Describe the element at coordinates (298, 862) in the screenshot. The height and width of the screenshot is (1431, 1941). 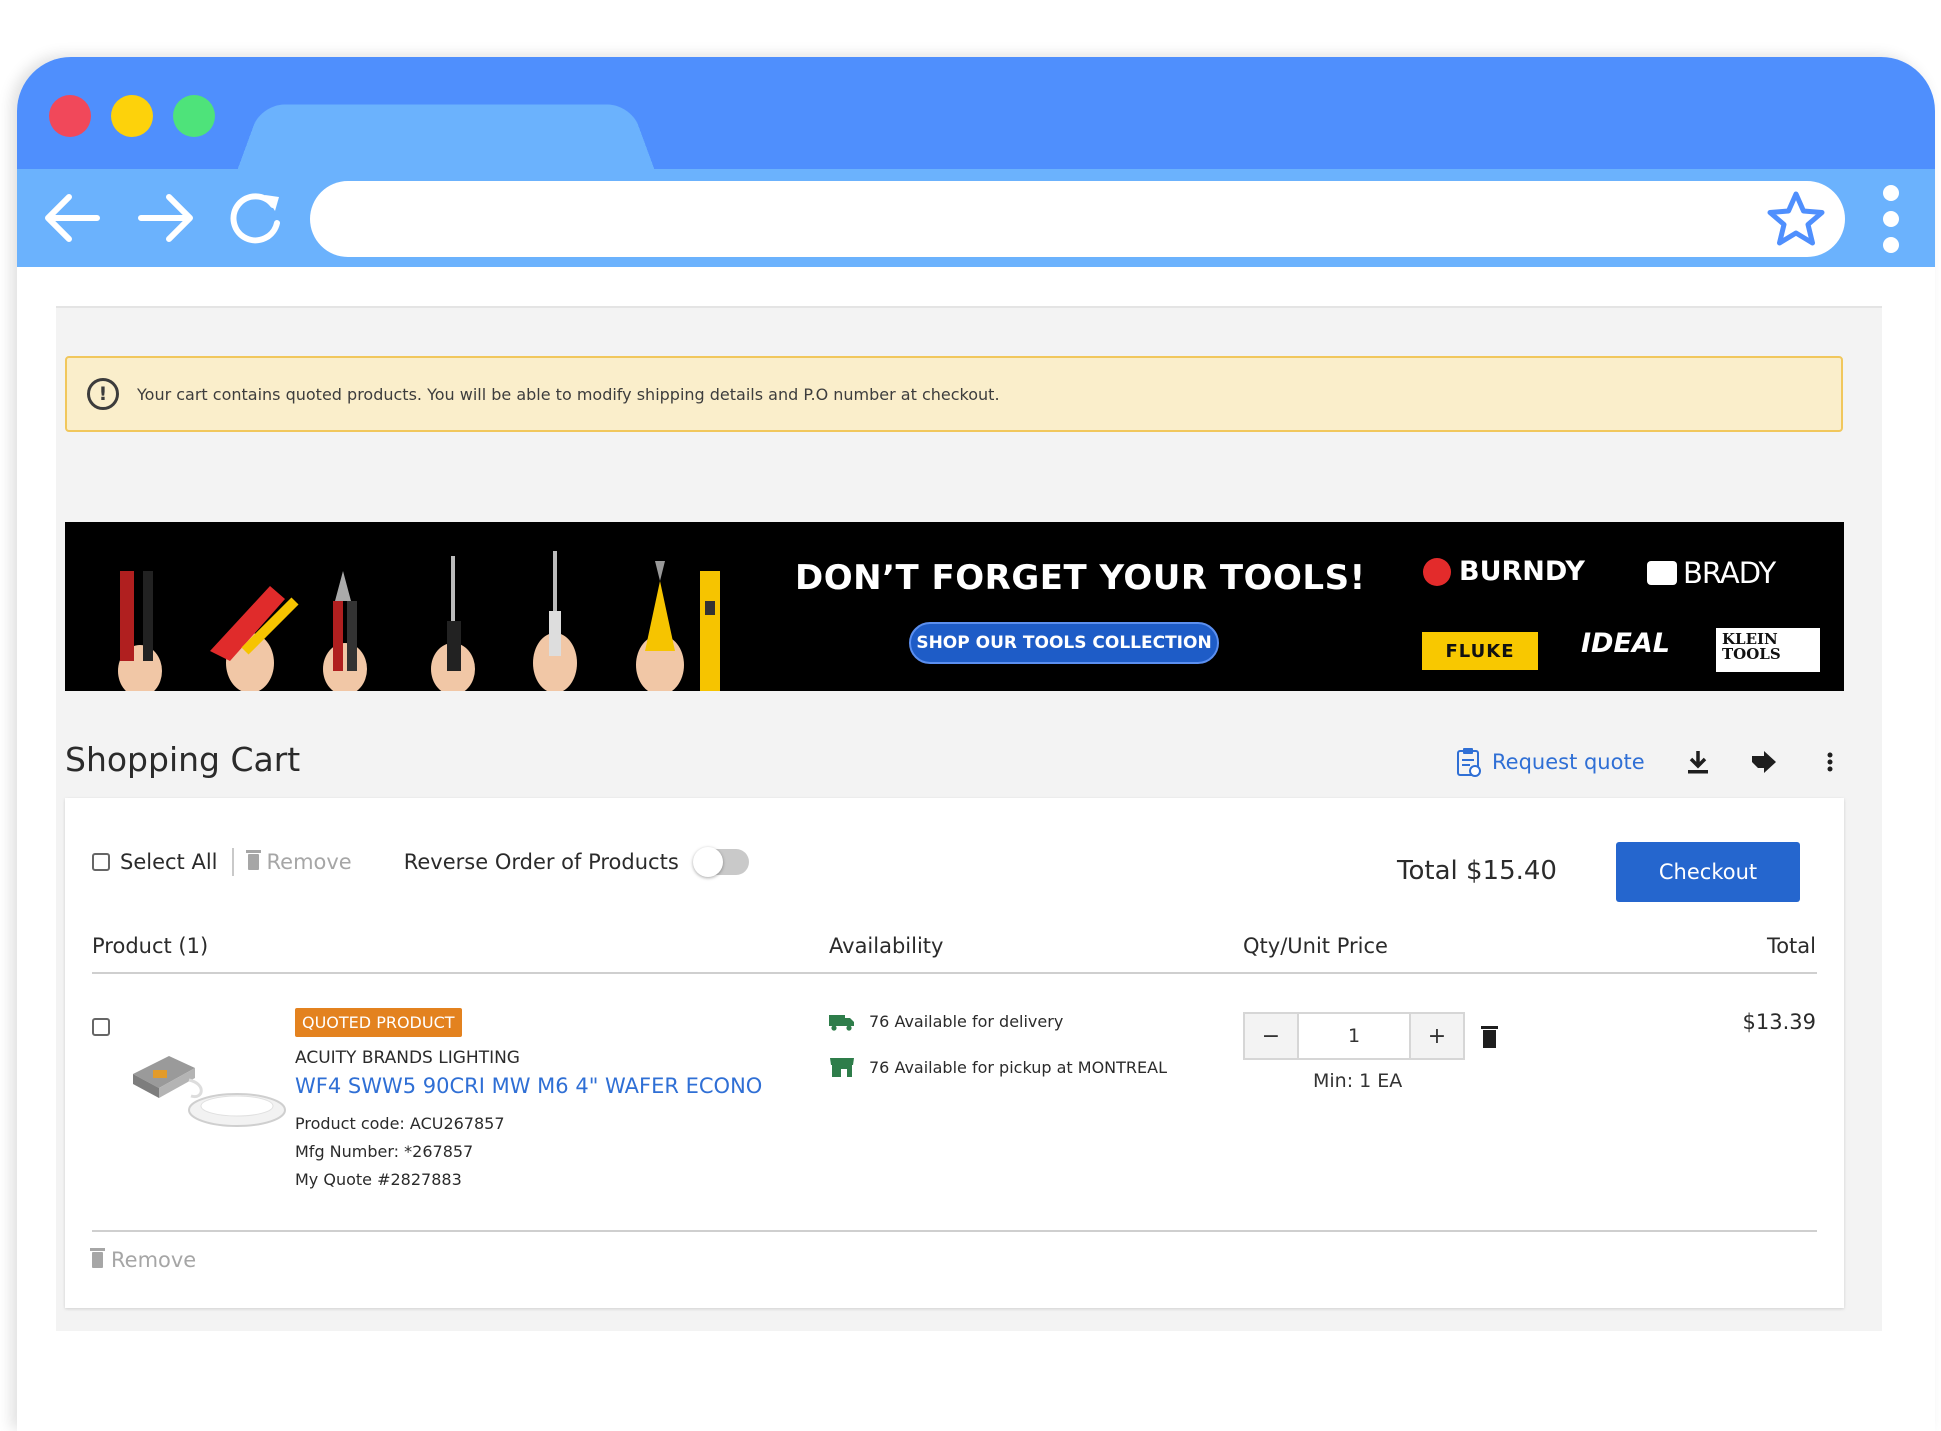
I see `remove-selected-button: Remove` at that location.